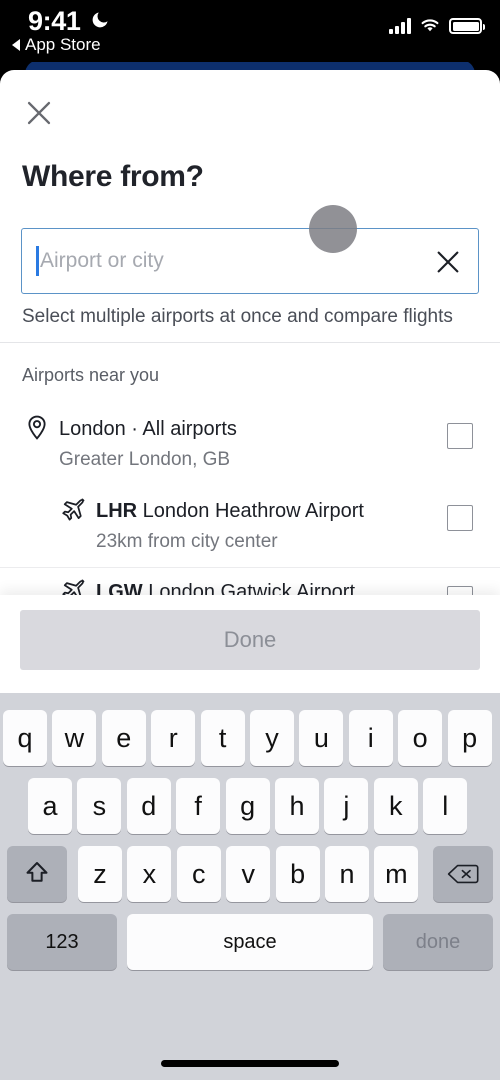 This screenshot has width=500, height=1080. I want to click on airport-code: LHR, so click(117, 511).